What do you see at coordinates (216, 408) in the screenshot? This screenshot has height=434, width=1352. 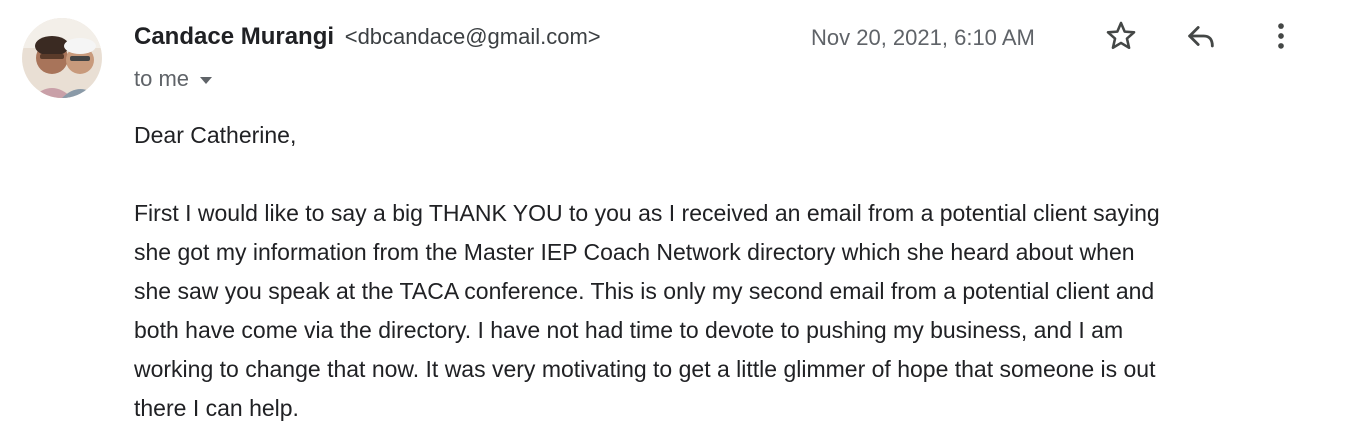 I see `body-line: there I can help.` at bounding box center [216, 408].